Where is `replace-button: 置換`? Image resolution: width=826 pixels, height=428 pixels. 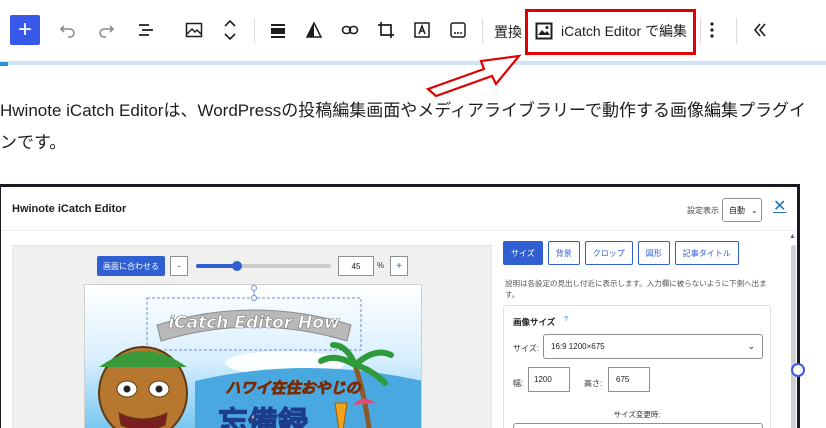
replace-button: 置換 is located at coordinates (508, 32).